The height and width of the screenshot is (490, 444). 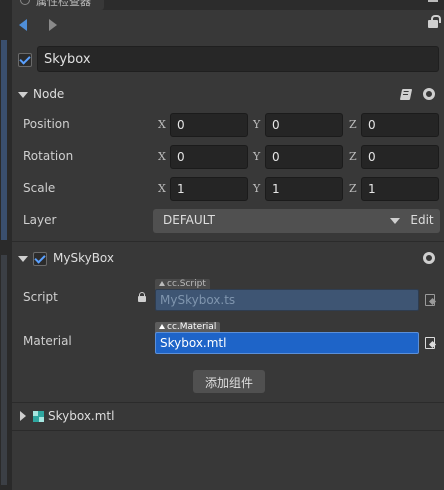 What do you see at coordinates (162, 188) in the screenshot?
I see `scale-x-axis-label: X` at bounding box center [162, 188].